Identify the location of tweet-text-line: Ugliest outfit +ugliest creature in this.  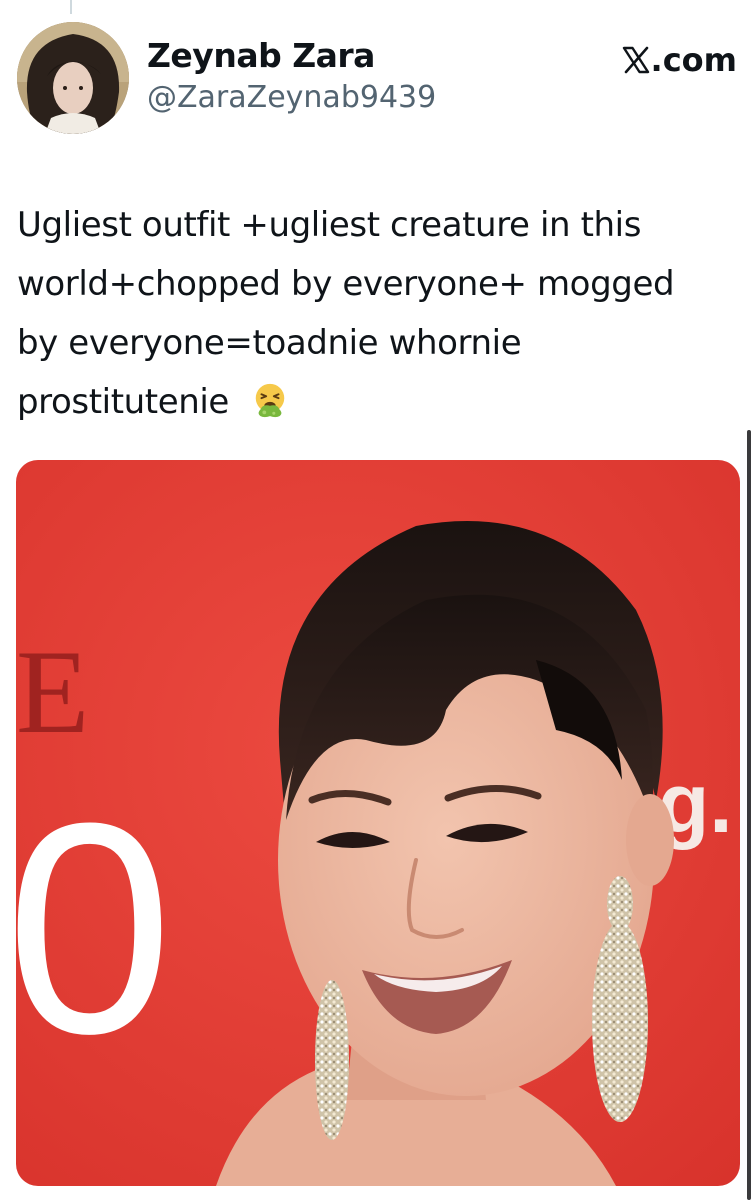
(329, 225).